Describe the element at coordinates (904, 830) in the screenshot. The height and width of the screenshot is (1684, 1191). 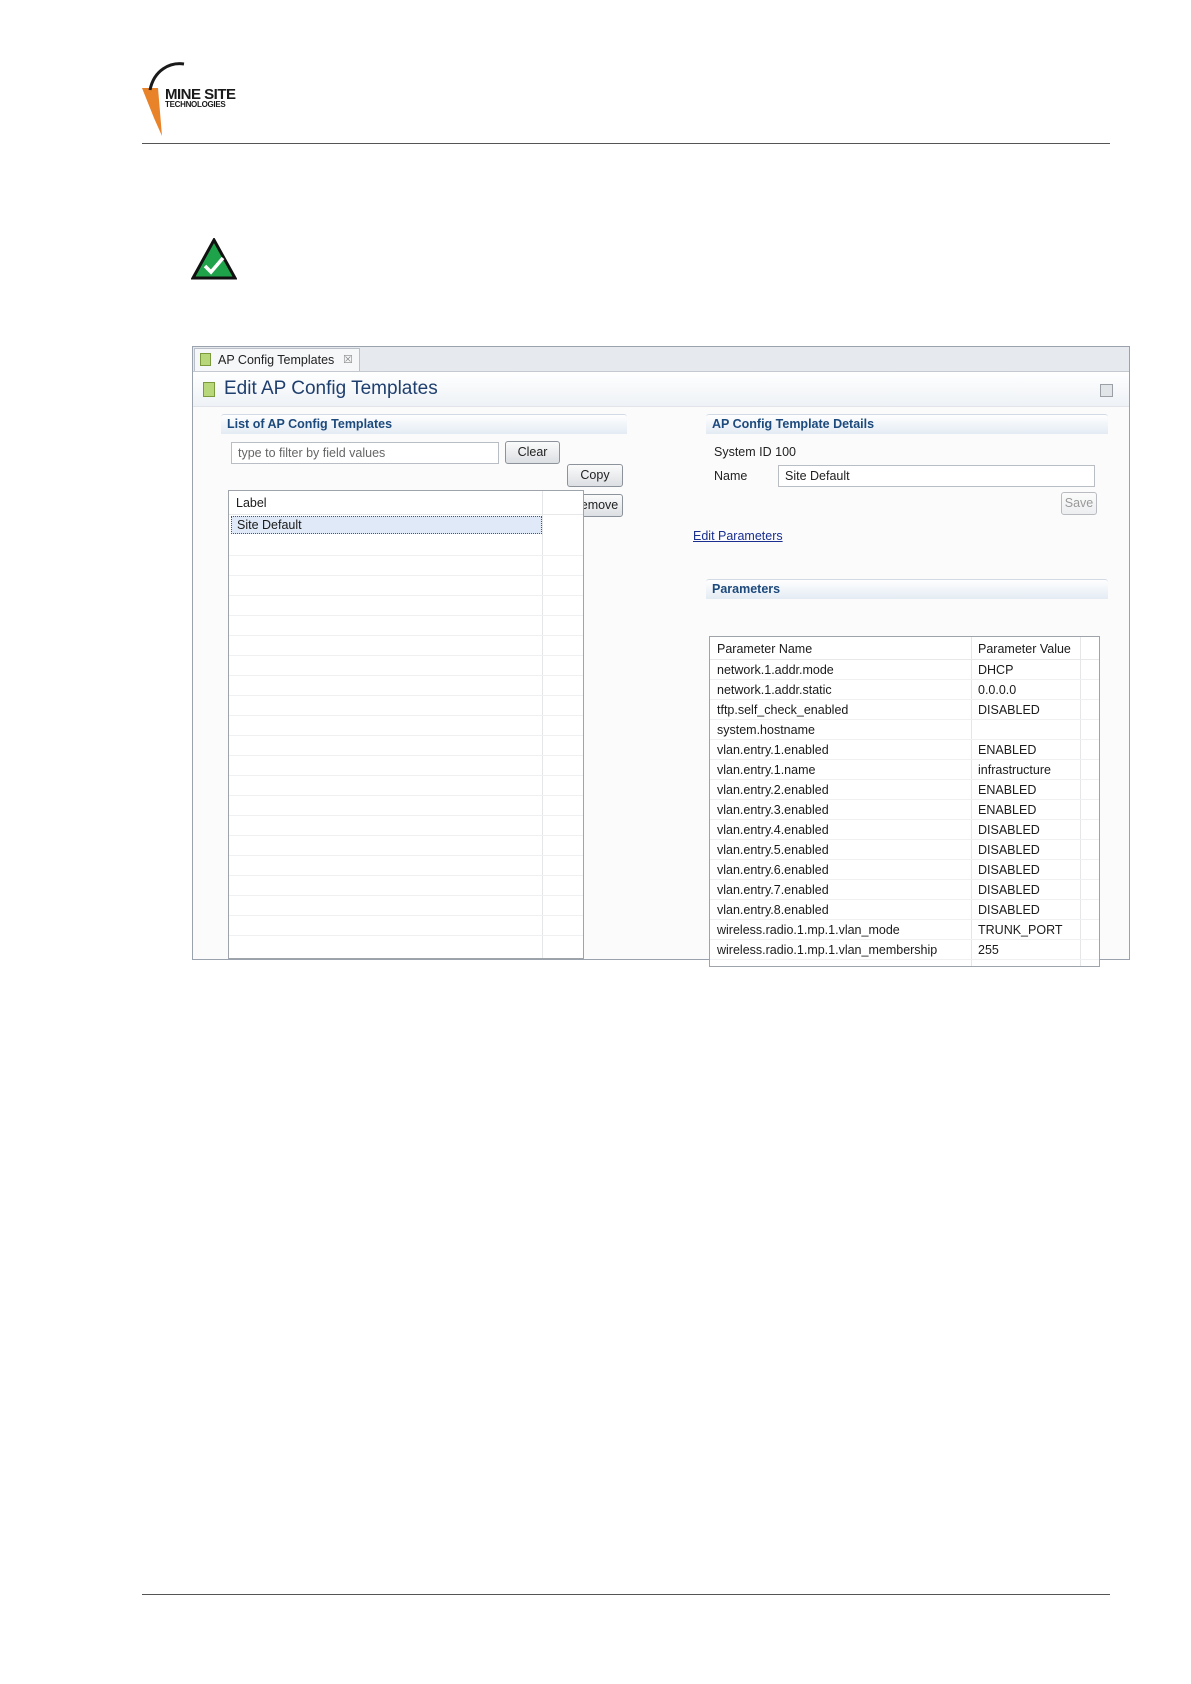
I see `table-row: vlan.entry.4.enabled DISABLED` at that location.